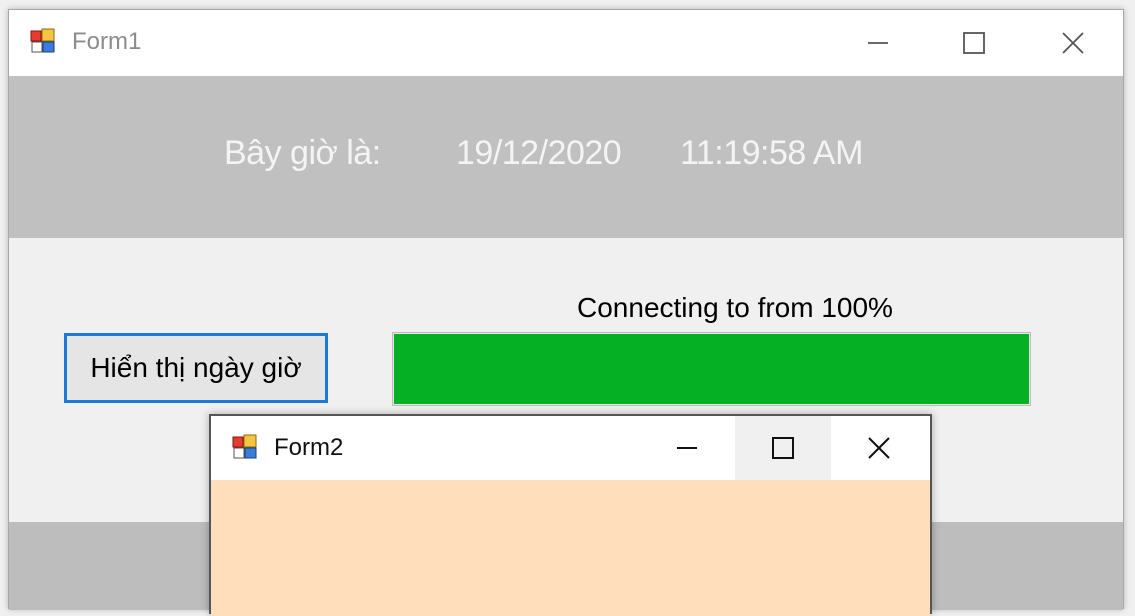 This screenshot has height=616, width=1135. What do you see at coordinates (735, 307) in the screenshot?
I see `progress-label: Connecting to from 100%` at bounding box center [735, 307].